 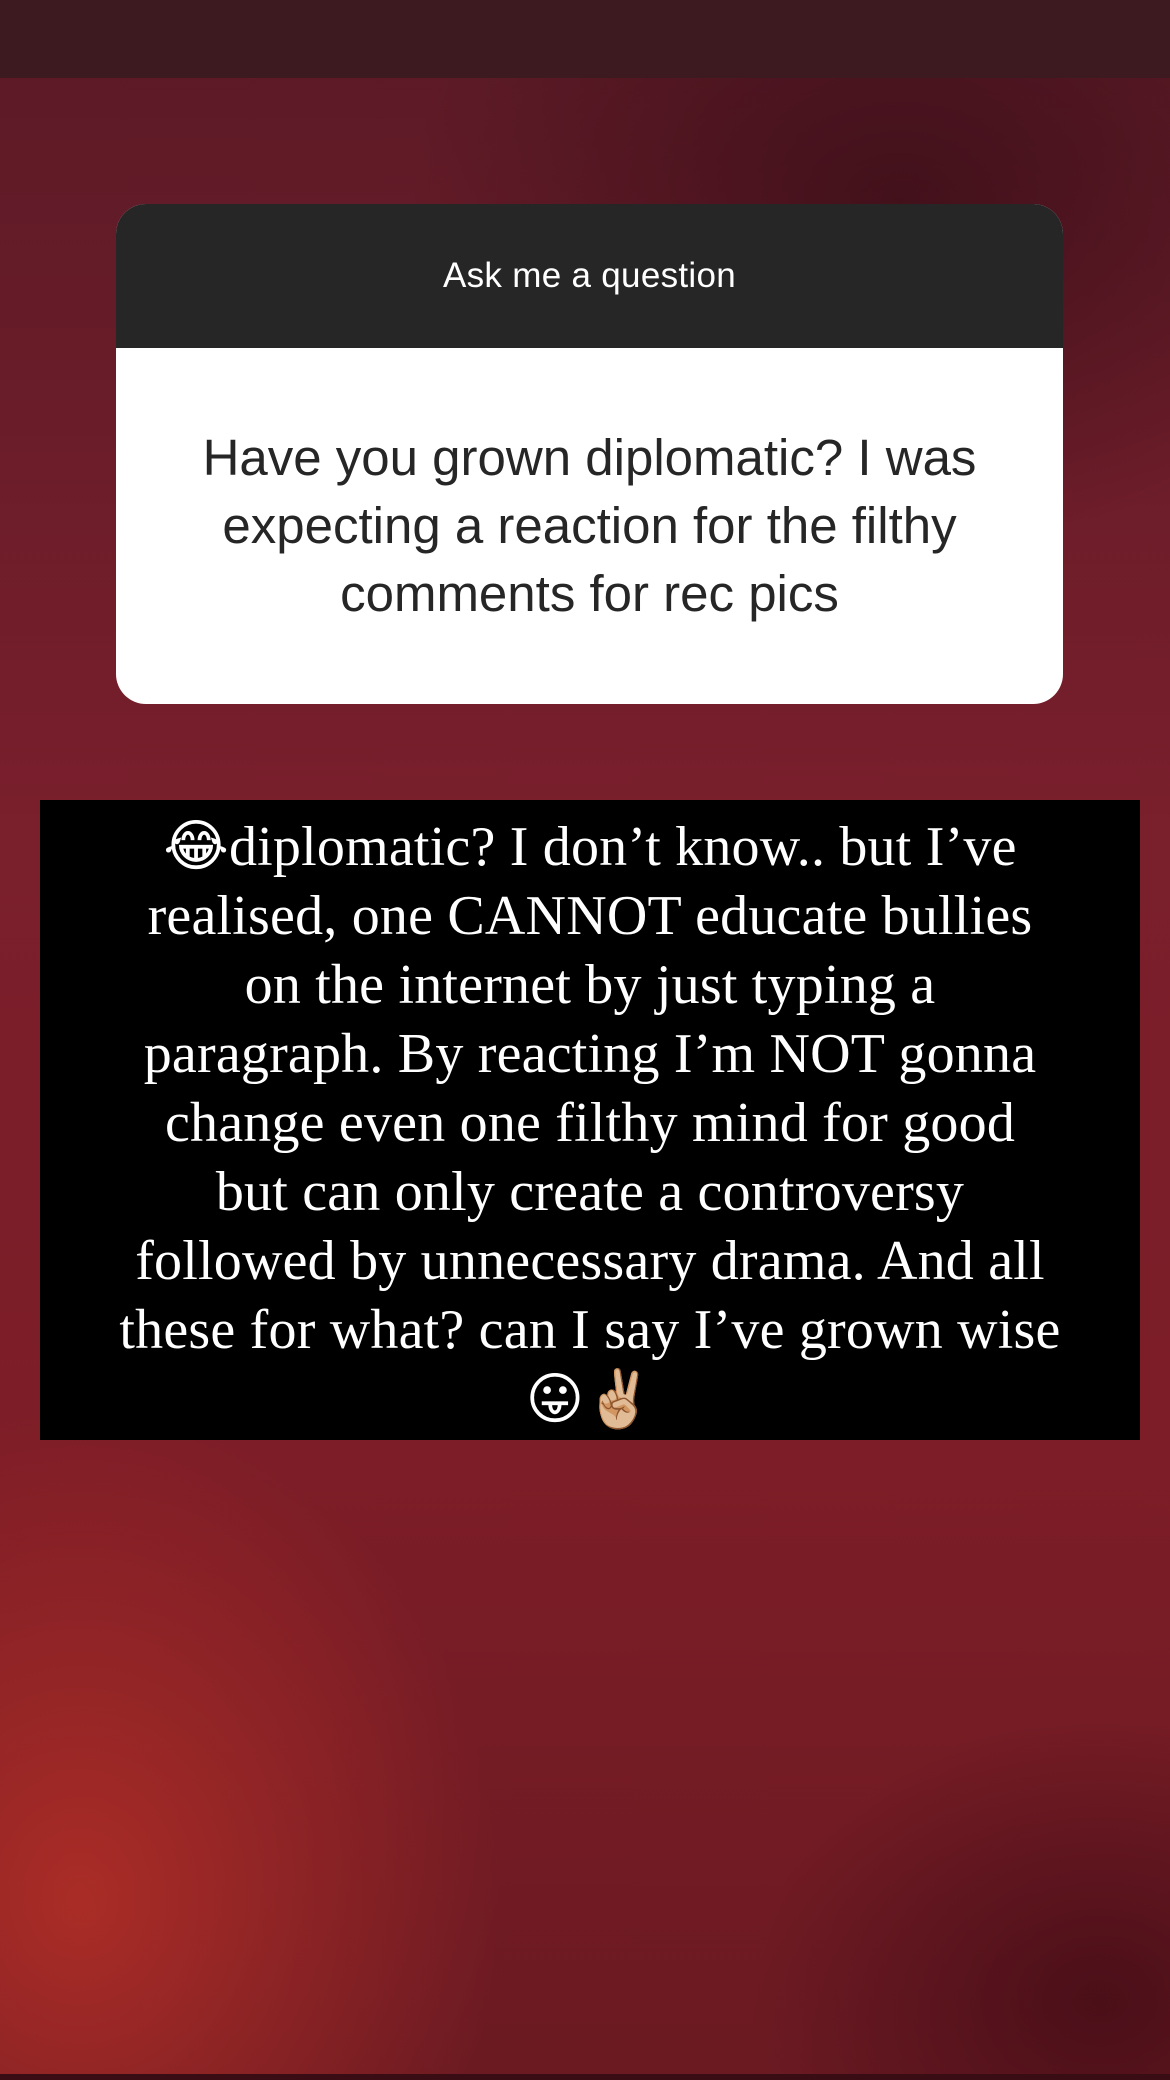 I want to click on story-bottom-edge, so click(x=585, y=2077).